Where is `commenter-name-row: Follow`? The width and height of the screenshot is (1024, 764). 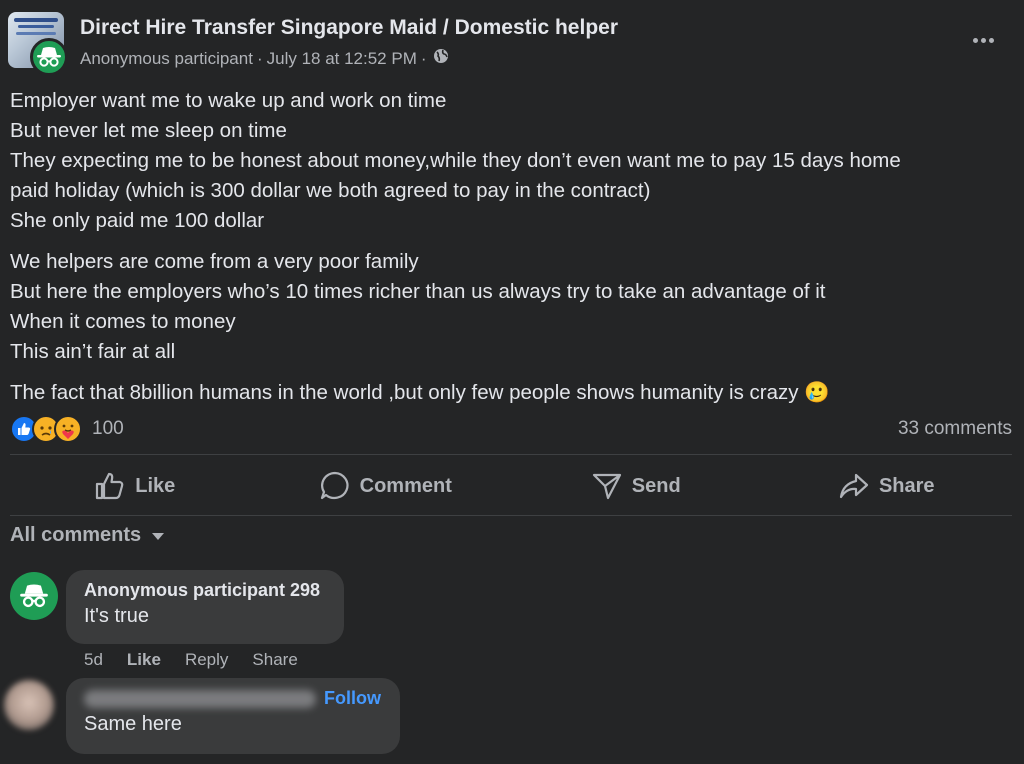
commenter-name-row: Follow is located at coordinates (233, 698).